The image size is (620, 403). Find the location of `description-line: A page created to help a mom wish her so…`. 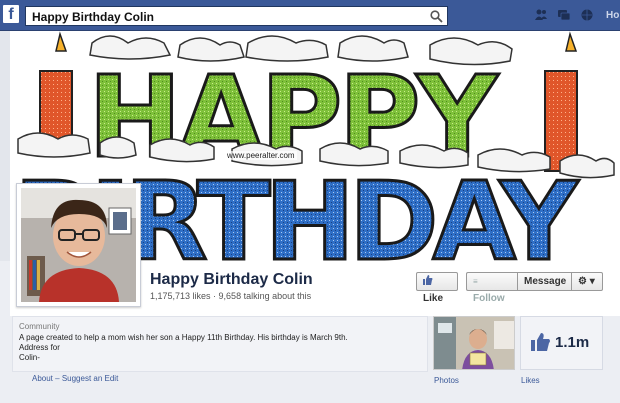

description-line: A page created to help a mom wish her so… is located at coordinates (183, 337).